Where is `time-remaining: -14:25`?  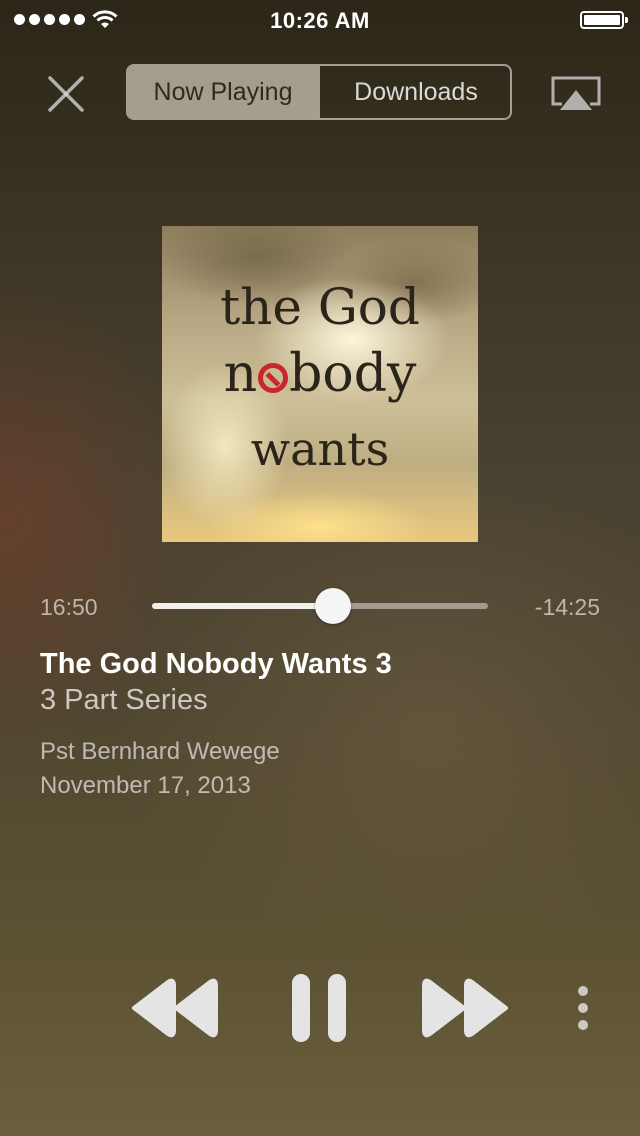 time-remaining: -14:25 is located at coordinates (567, 607).